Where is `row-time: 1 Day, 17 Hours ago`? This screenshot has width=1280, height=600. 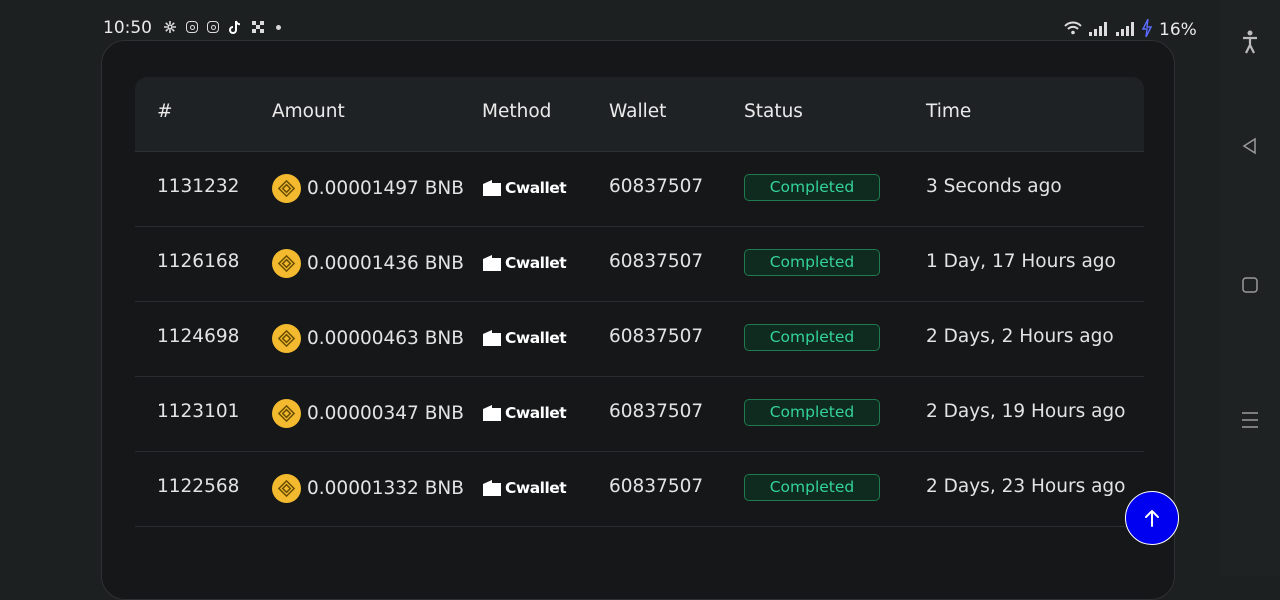 row-time: 1 Day, 17 Hours ago is located at coordinates (1021, 261).